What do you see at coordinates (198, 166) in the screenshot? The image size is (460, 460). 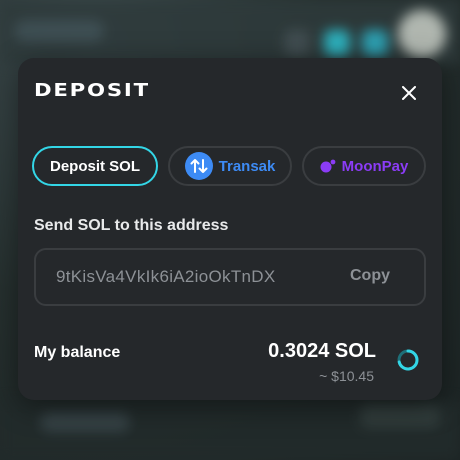 I see `transak-logo-icon` at bounding box center [198, 166].